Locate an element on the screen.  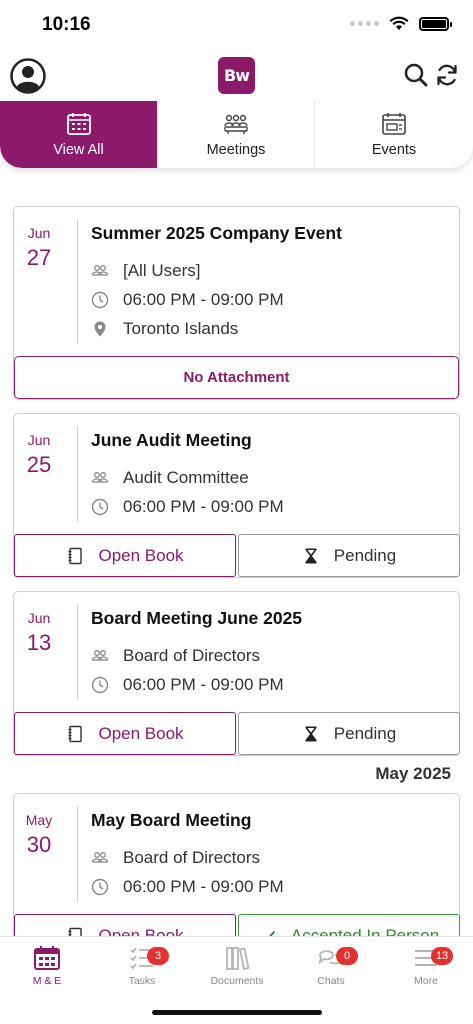
nav-label: Chats is located at coordinates (331, 981).